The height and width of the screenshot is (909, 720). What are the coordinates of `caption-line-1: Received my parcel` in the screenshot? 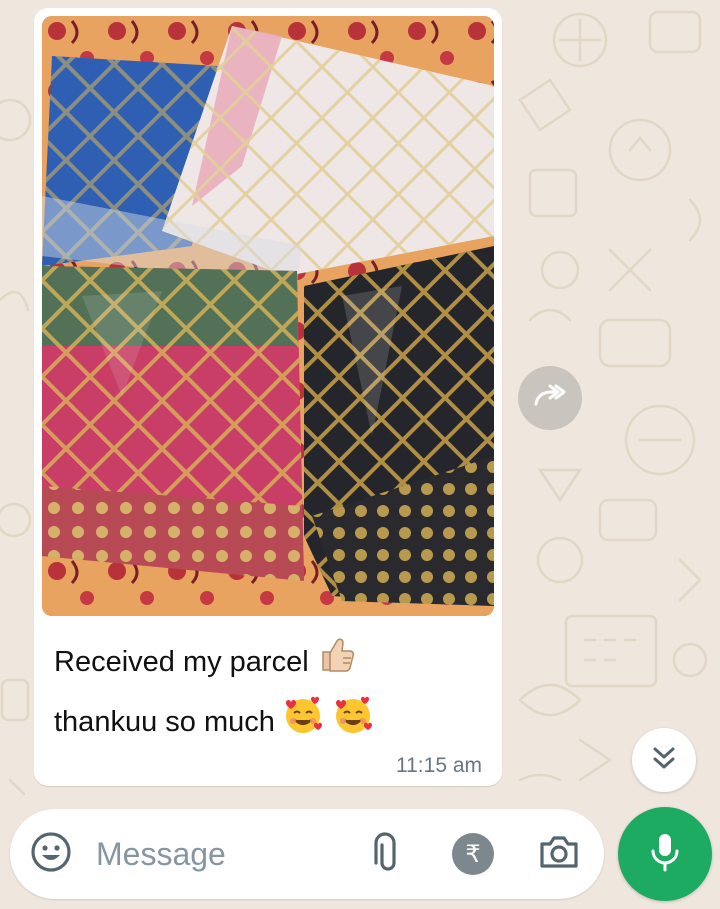 It's located at (269, 663).